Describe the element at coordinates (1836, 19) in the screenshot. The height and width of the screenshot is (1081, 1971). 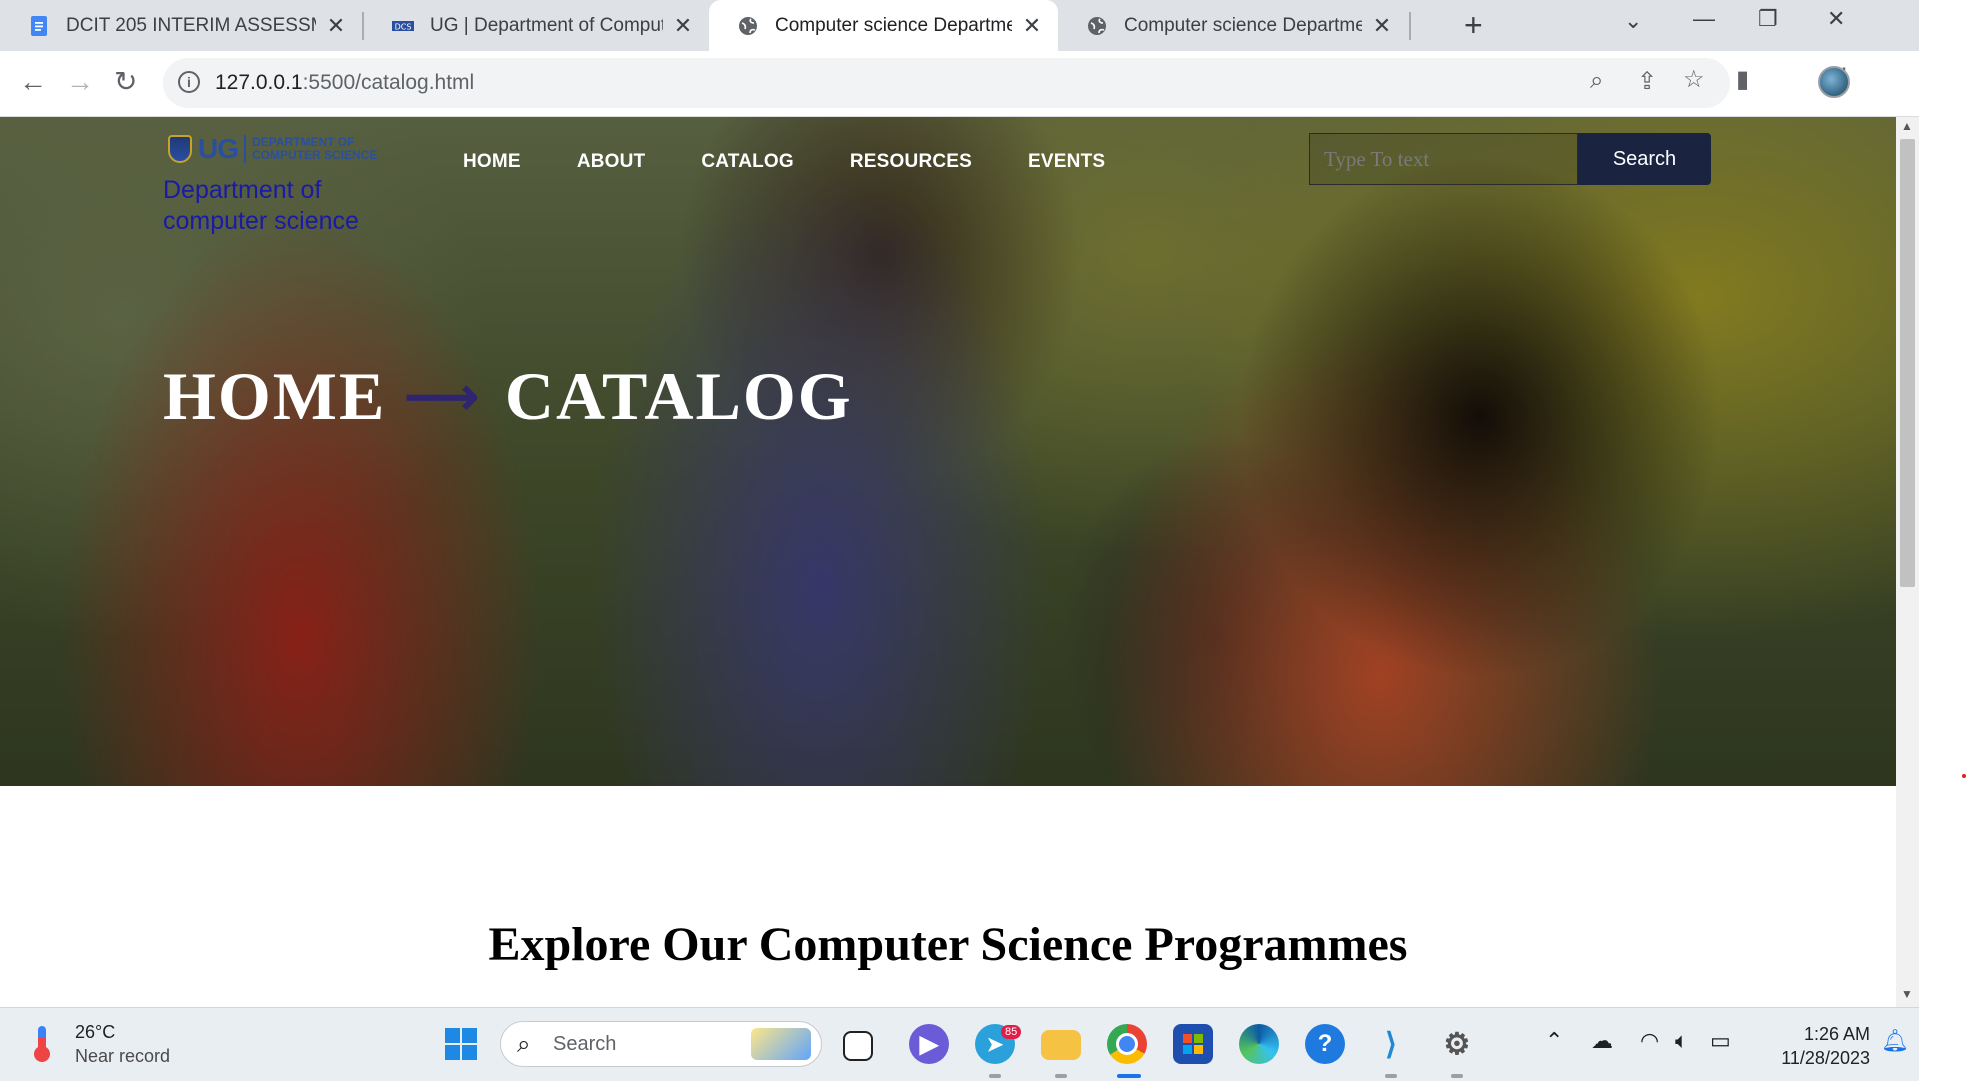
I see `close-window-button: ✕` at that location.